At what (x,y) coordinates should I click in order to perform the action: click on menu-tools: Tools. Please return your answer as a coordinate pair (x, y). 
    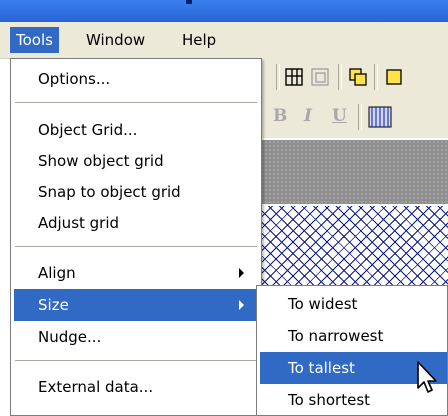
    Looking at the image, I should click on (34, 40).